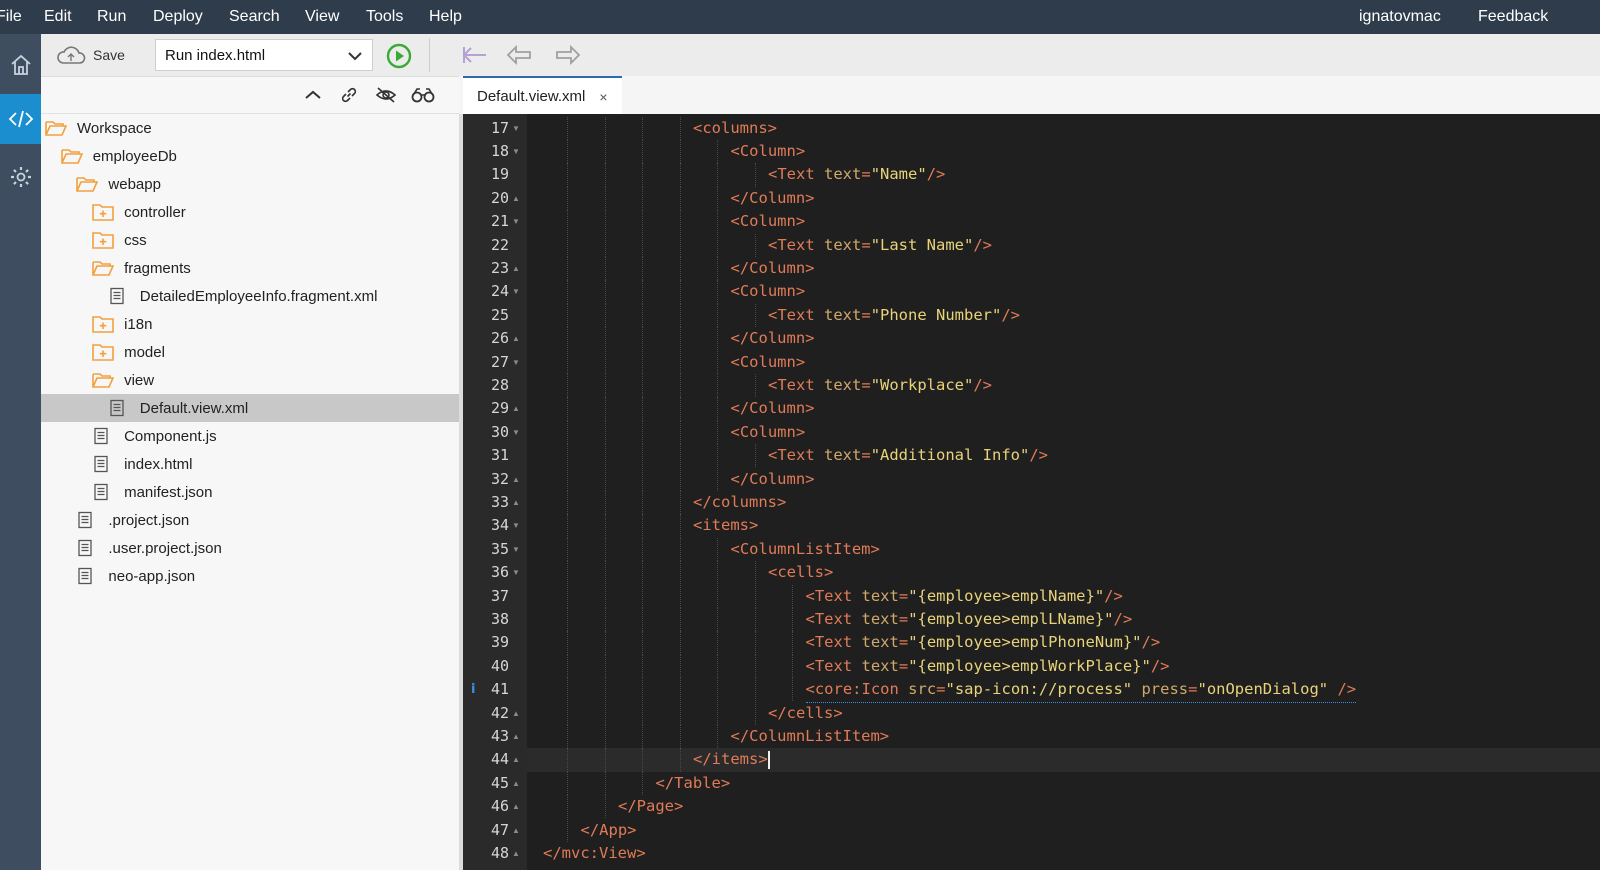  What do you see at coordinates (384, 17) in the screenshot?
I see `menu-tools: Tools` at bounding box center [384, 17].